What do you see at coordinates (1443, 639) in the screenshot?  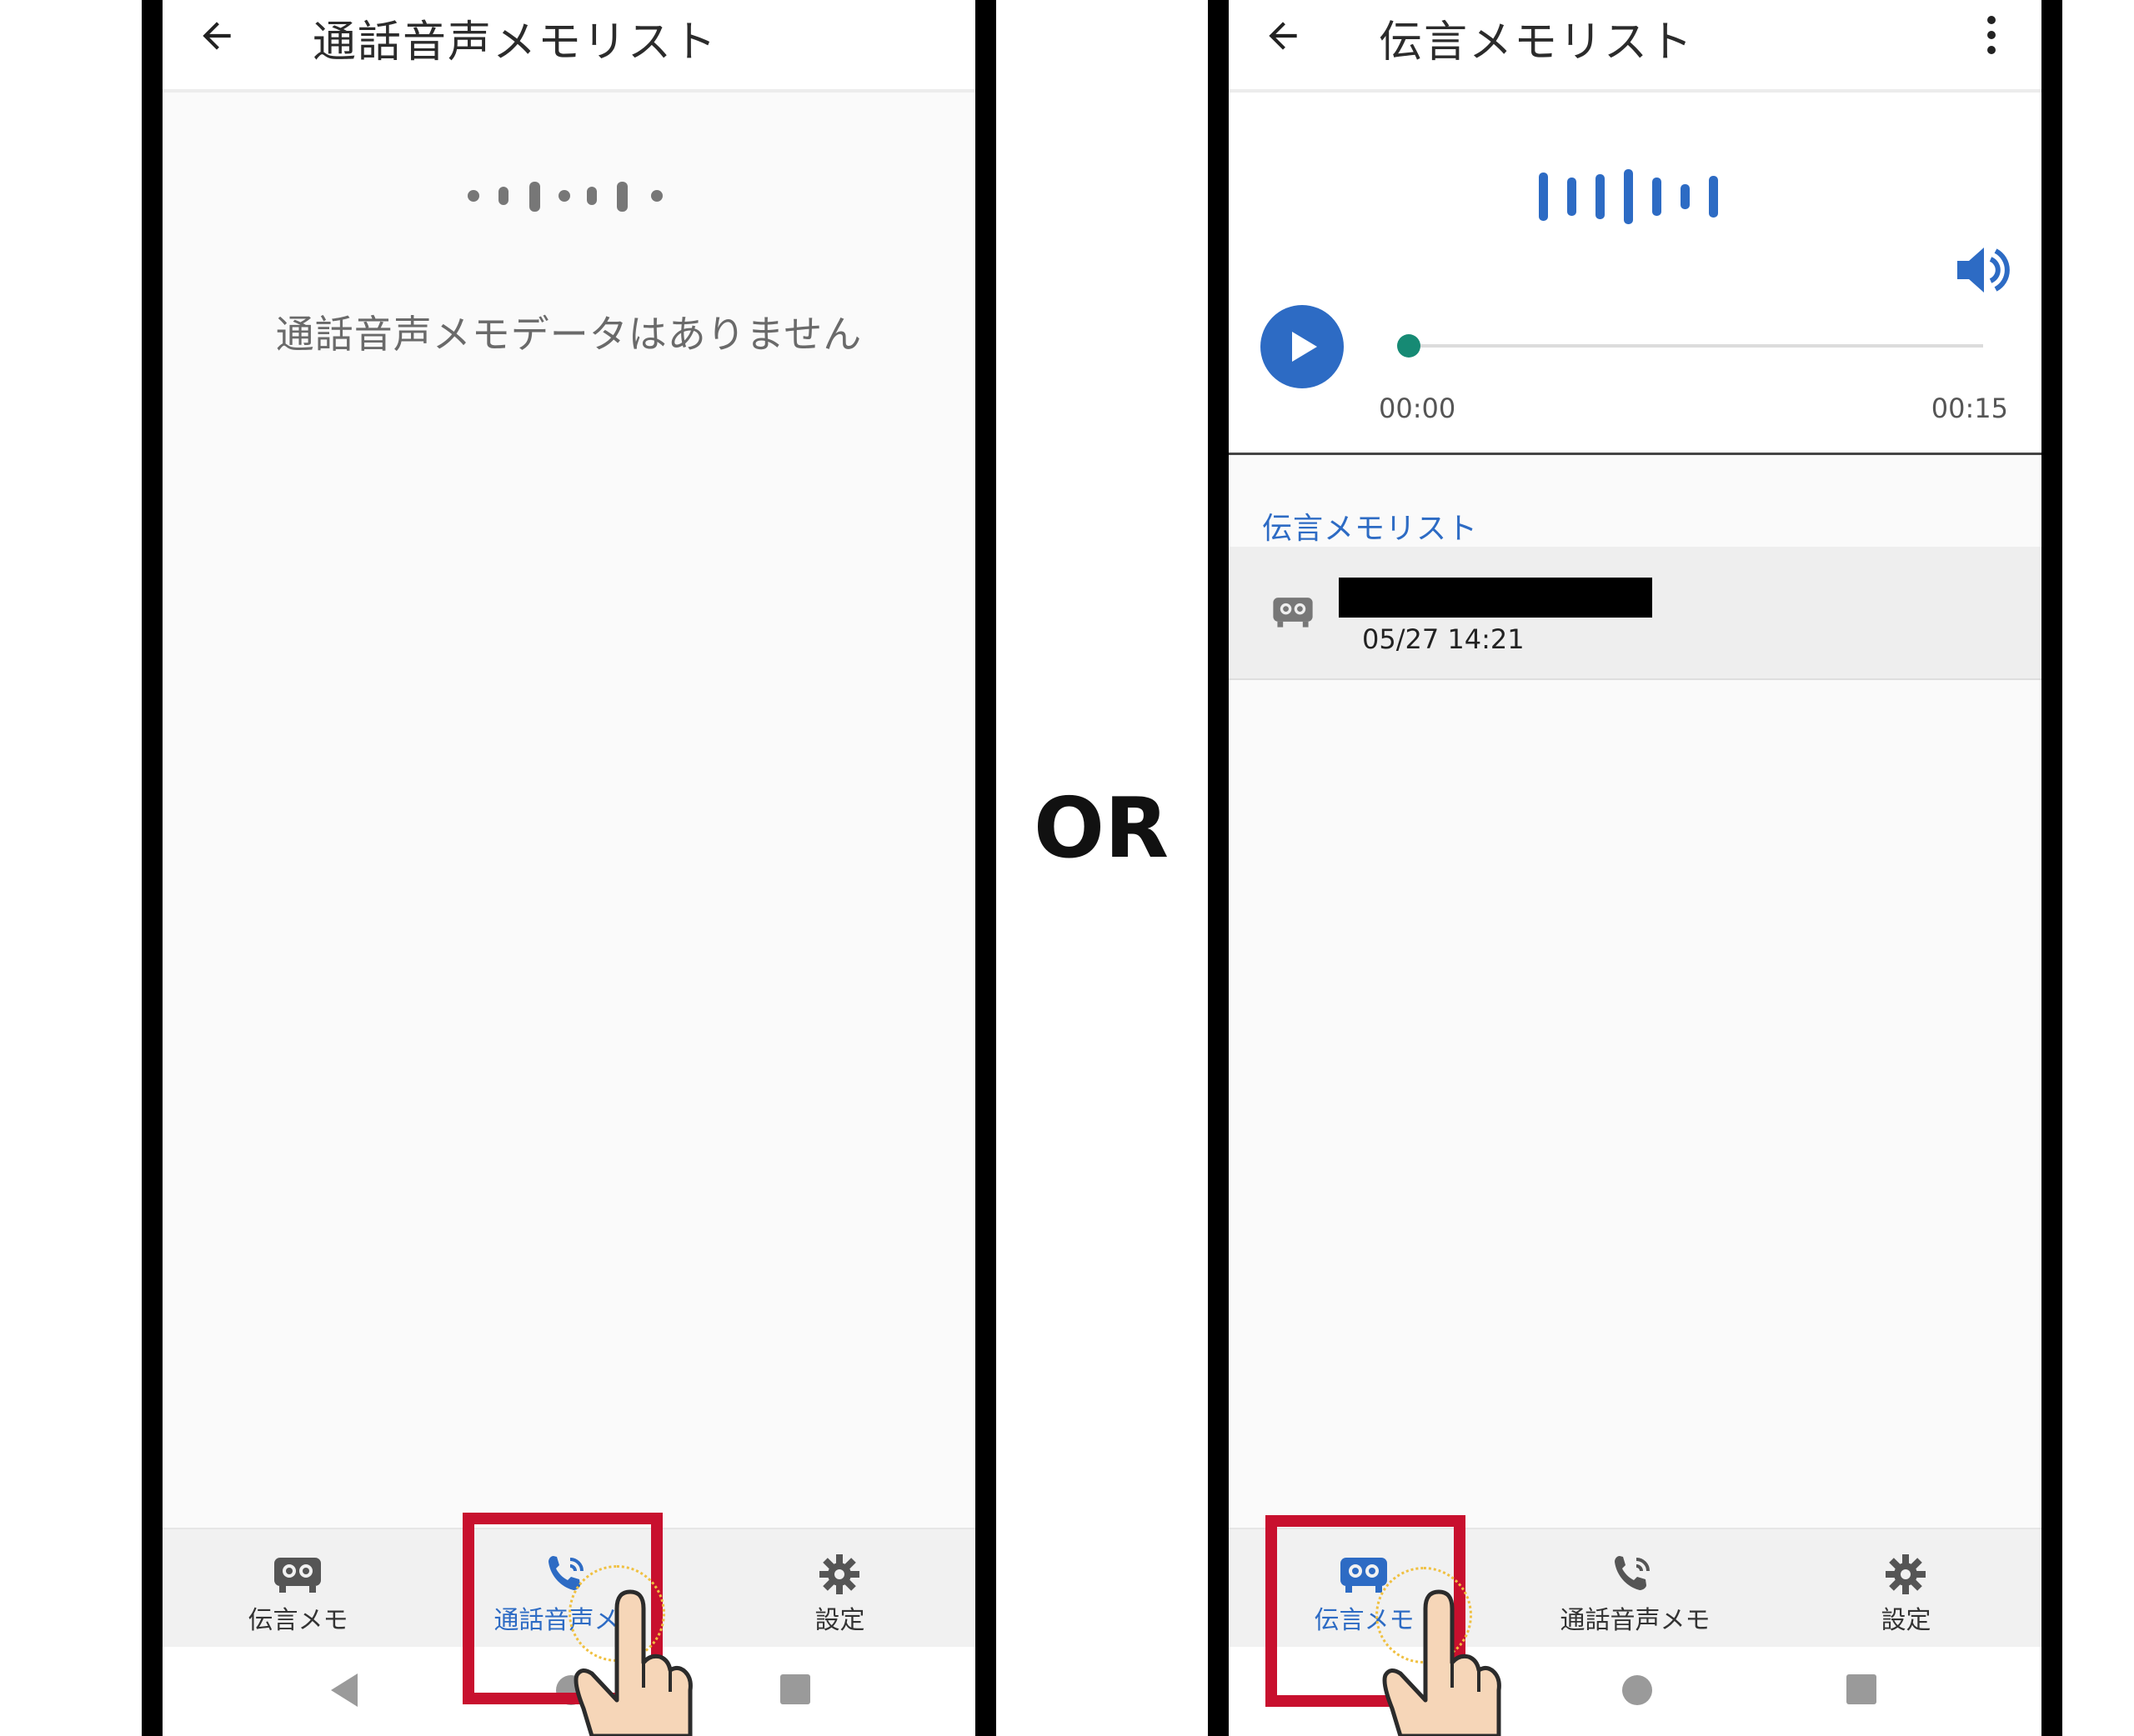 I see `memo-timestamp: 05/27 14:21` at bounding box center [1443, 639].